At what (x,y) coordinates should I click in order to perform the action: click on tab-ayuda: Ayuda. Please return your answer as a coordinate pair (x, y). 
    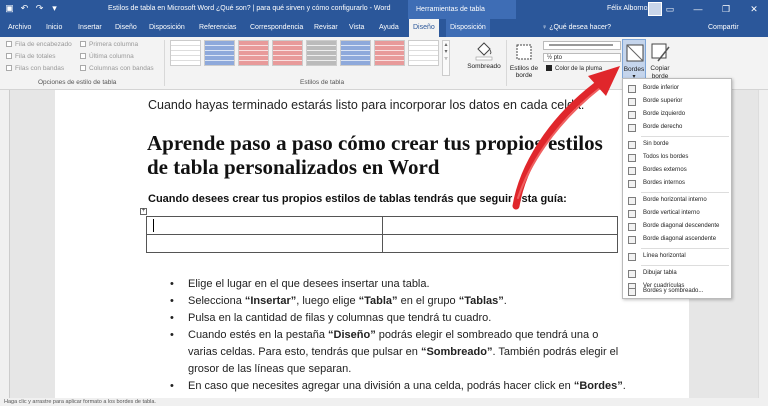
    Looking at the image, I should click on (389, 28).